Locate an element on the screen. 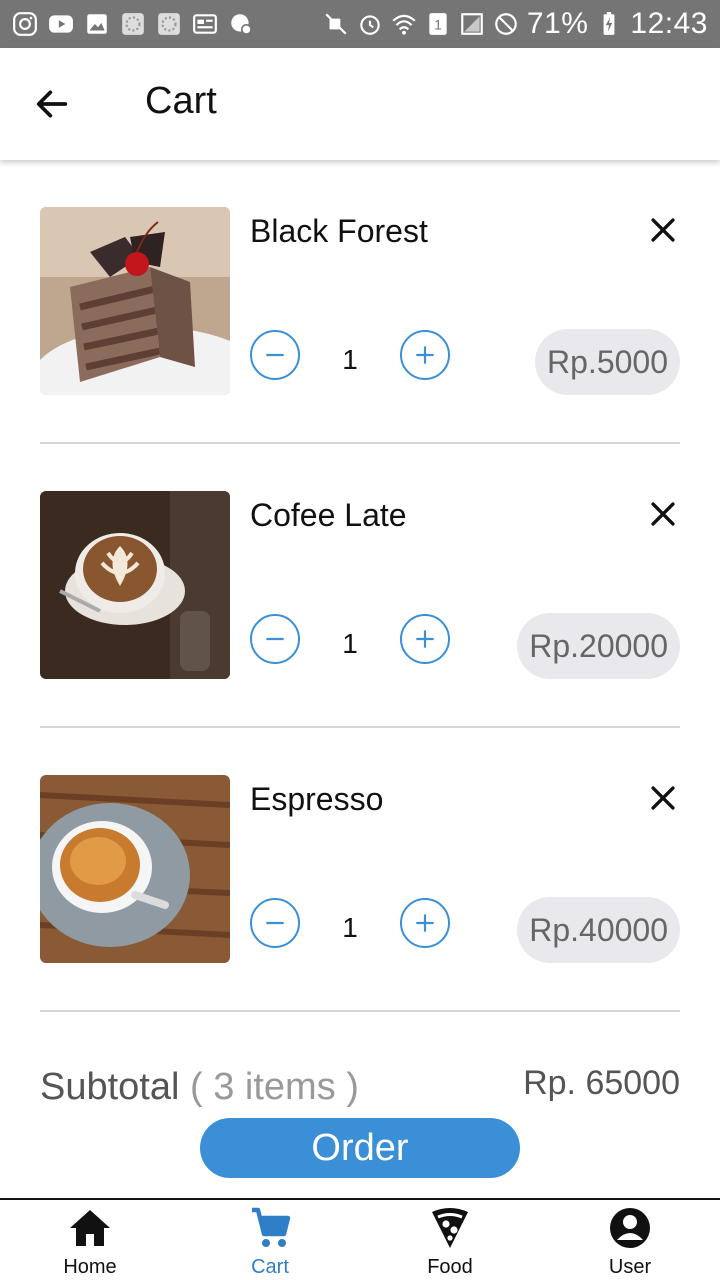  bottom-navigation: Home Cart Food User is located at coordinates (360, 1239).